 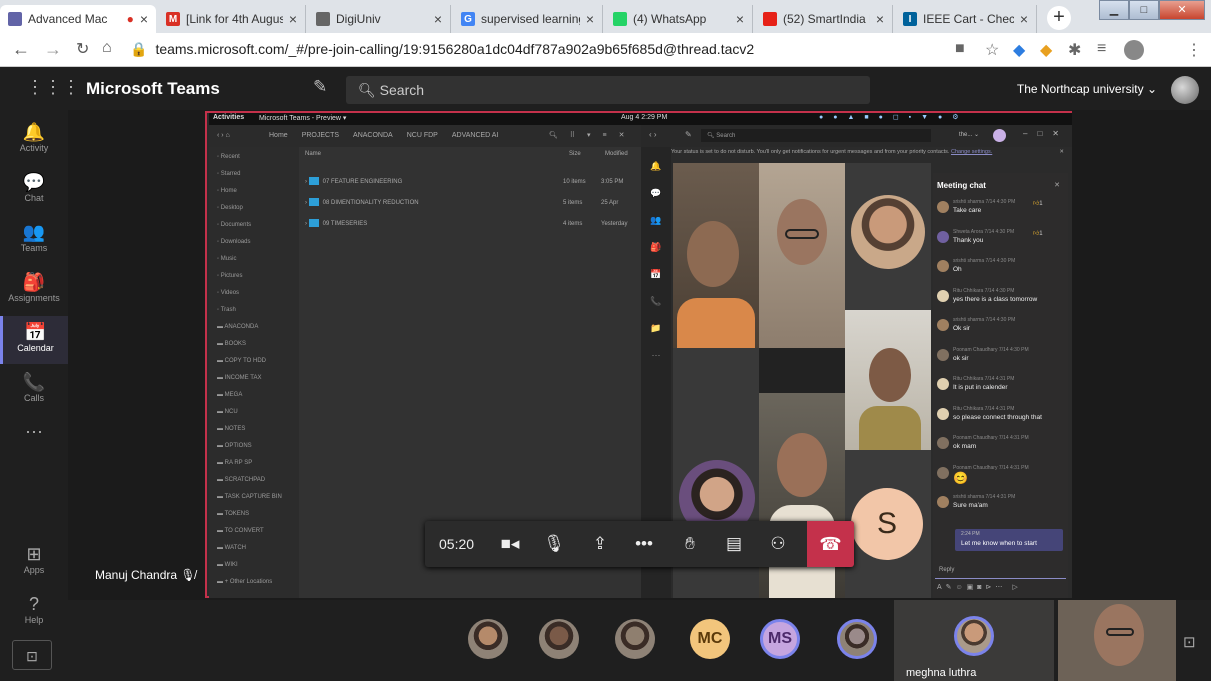 What do you see at coordinates (1059, 18) in the screenshot?
I see `new-tab-button: +` at bounding box center [1059, 18].